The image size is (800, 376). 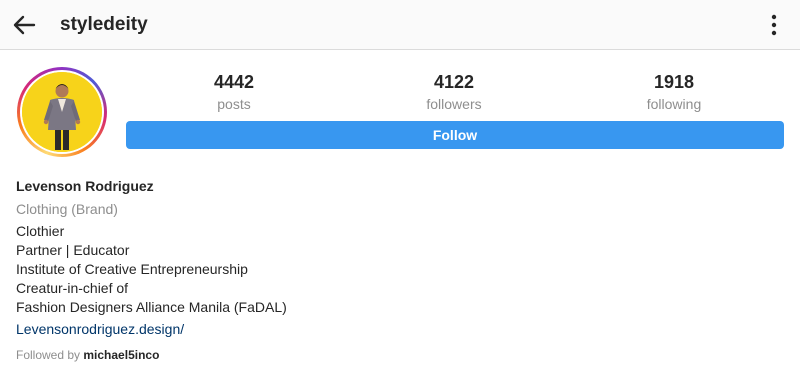 I want to click on top-app-bar: styledeity, so click(x=400, y=25).